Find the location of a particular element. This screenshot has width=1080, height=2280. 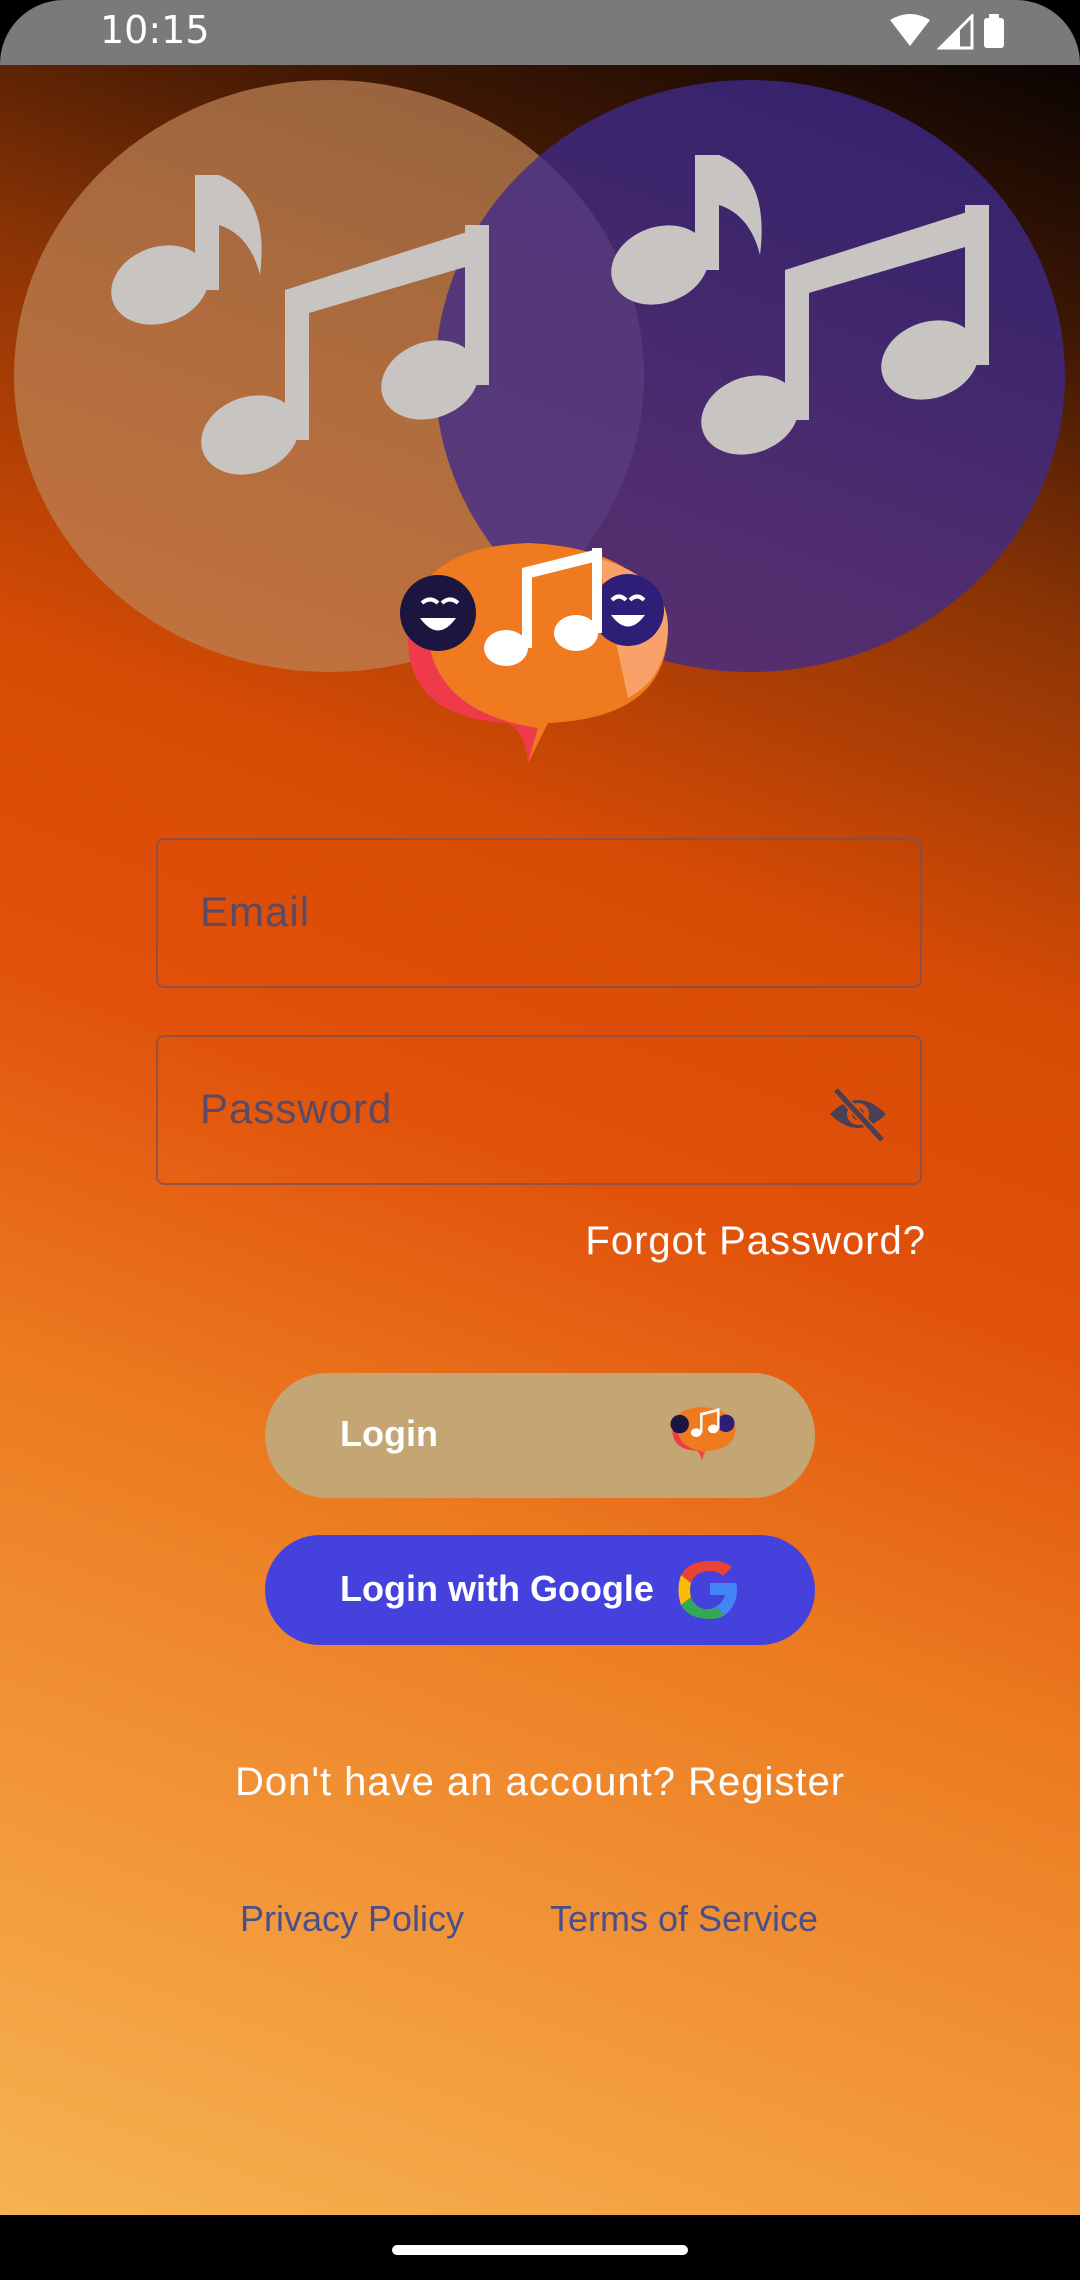

login-button-label: Login is located at coordinates (389, 1433).